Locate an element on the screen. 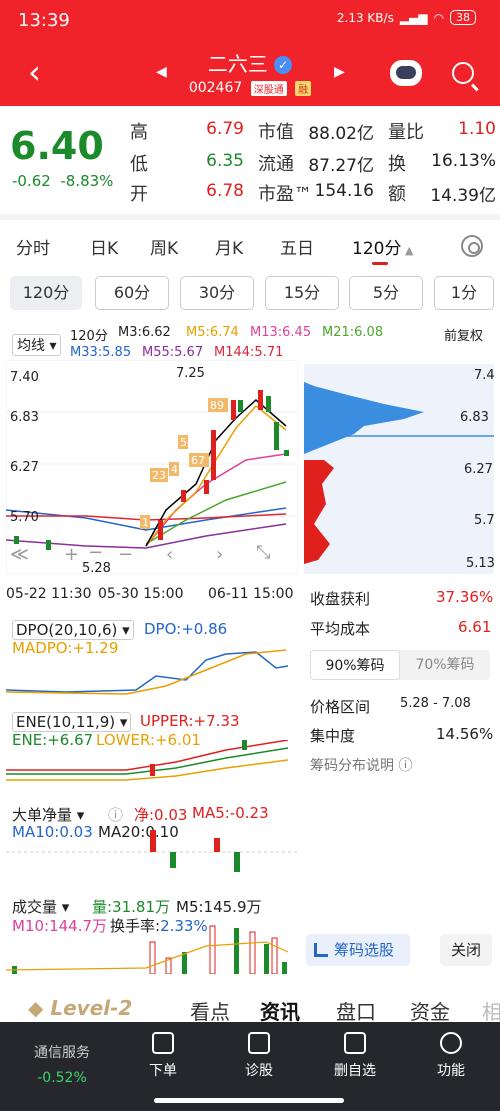  period-1: 1分 is located at coordinates (464, 293).